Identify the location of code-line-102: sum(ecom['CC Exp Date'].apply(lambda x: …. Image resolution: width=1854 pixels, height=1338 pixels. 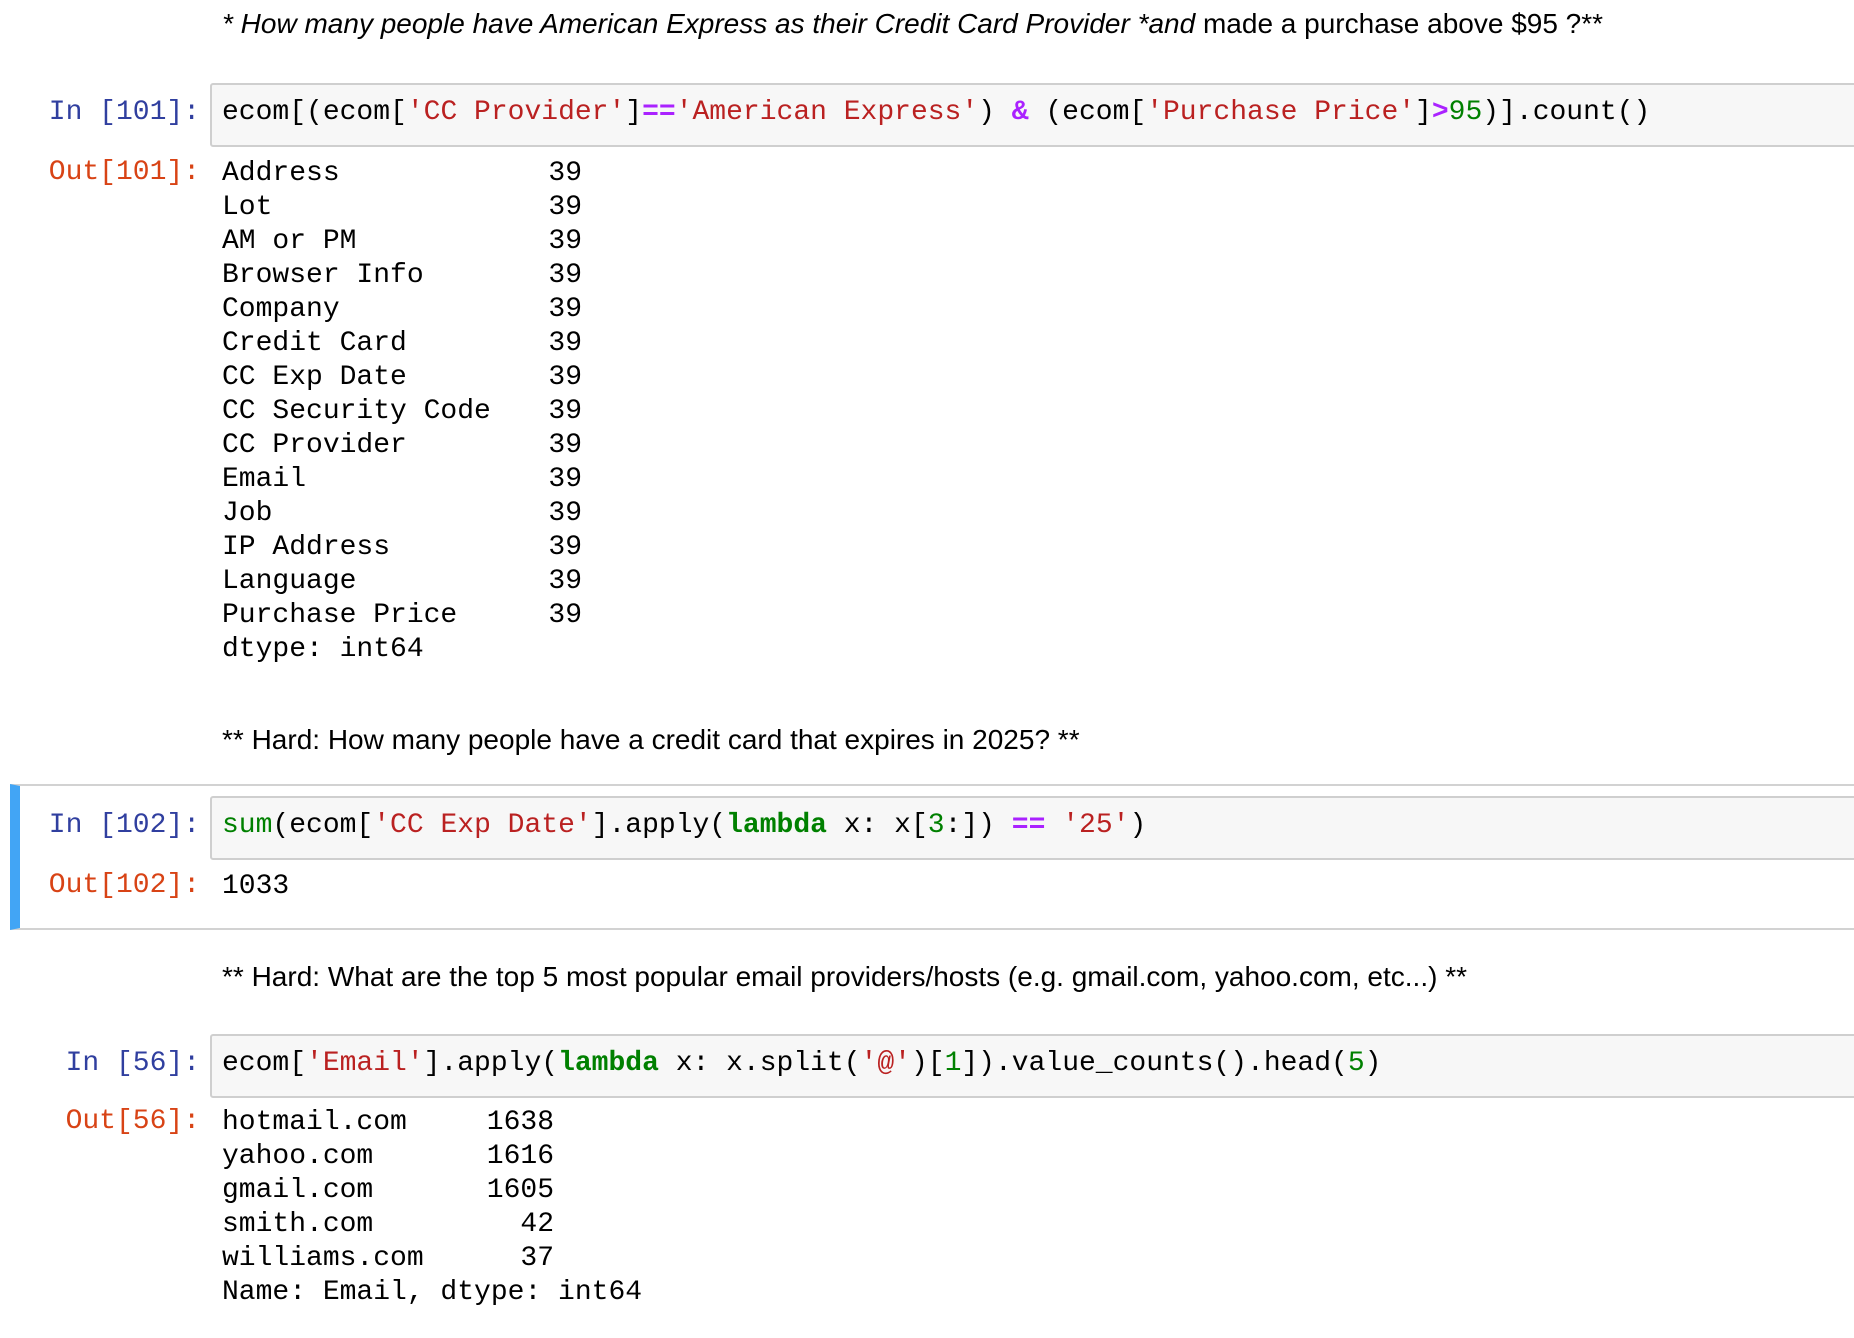
(684, 825).